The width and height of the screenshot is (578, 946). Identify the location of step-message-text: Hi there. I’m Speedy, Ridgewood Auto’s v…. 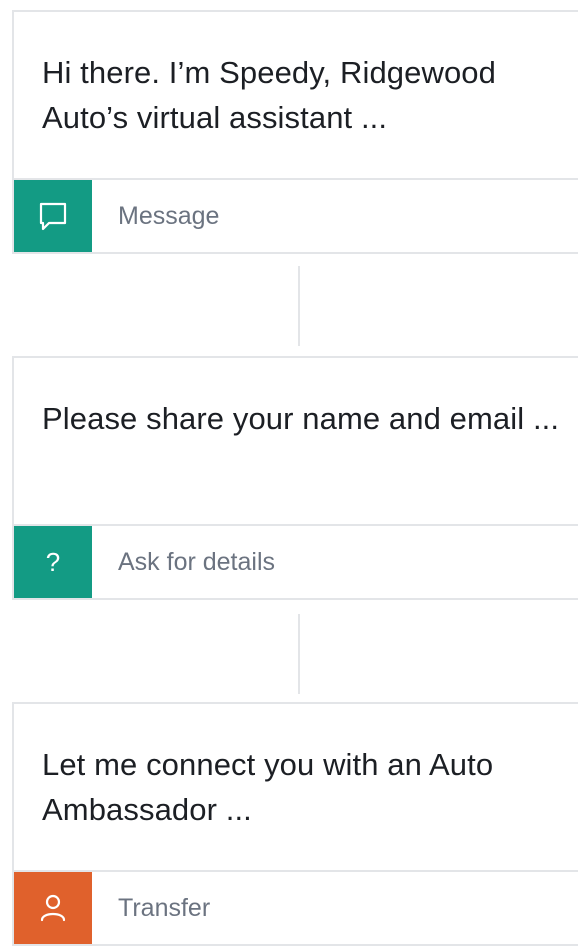
(269, 95).